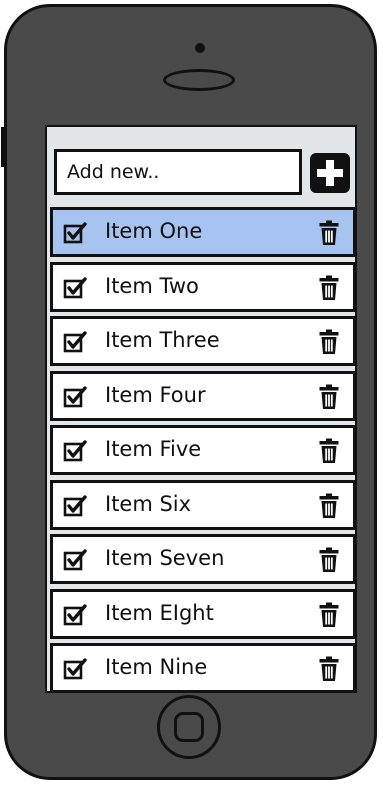 The height and width of the screenshot is (786, 383). I want to click on speaker-slot, so click(199, 80).